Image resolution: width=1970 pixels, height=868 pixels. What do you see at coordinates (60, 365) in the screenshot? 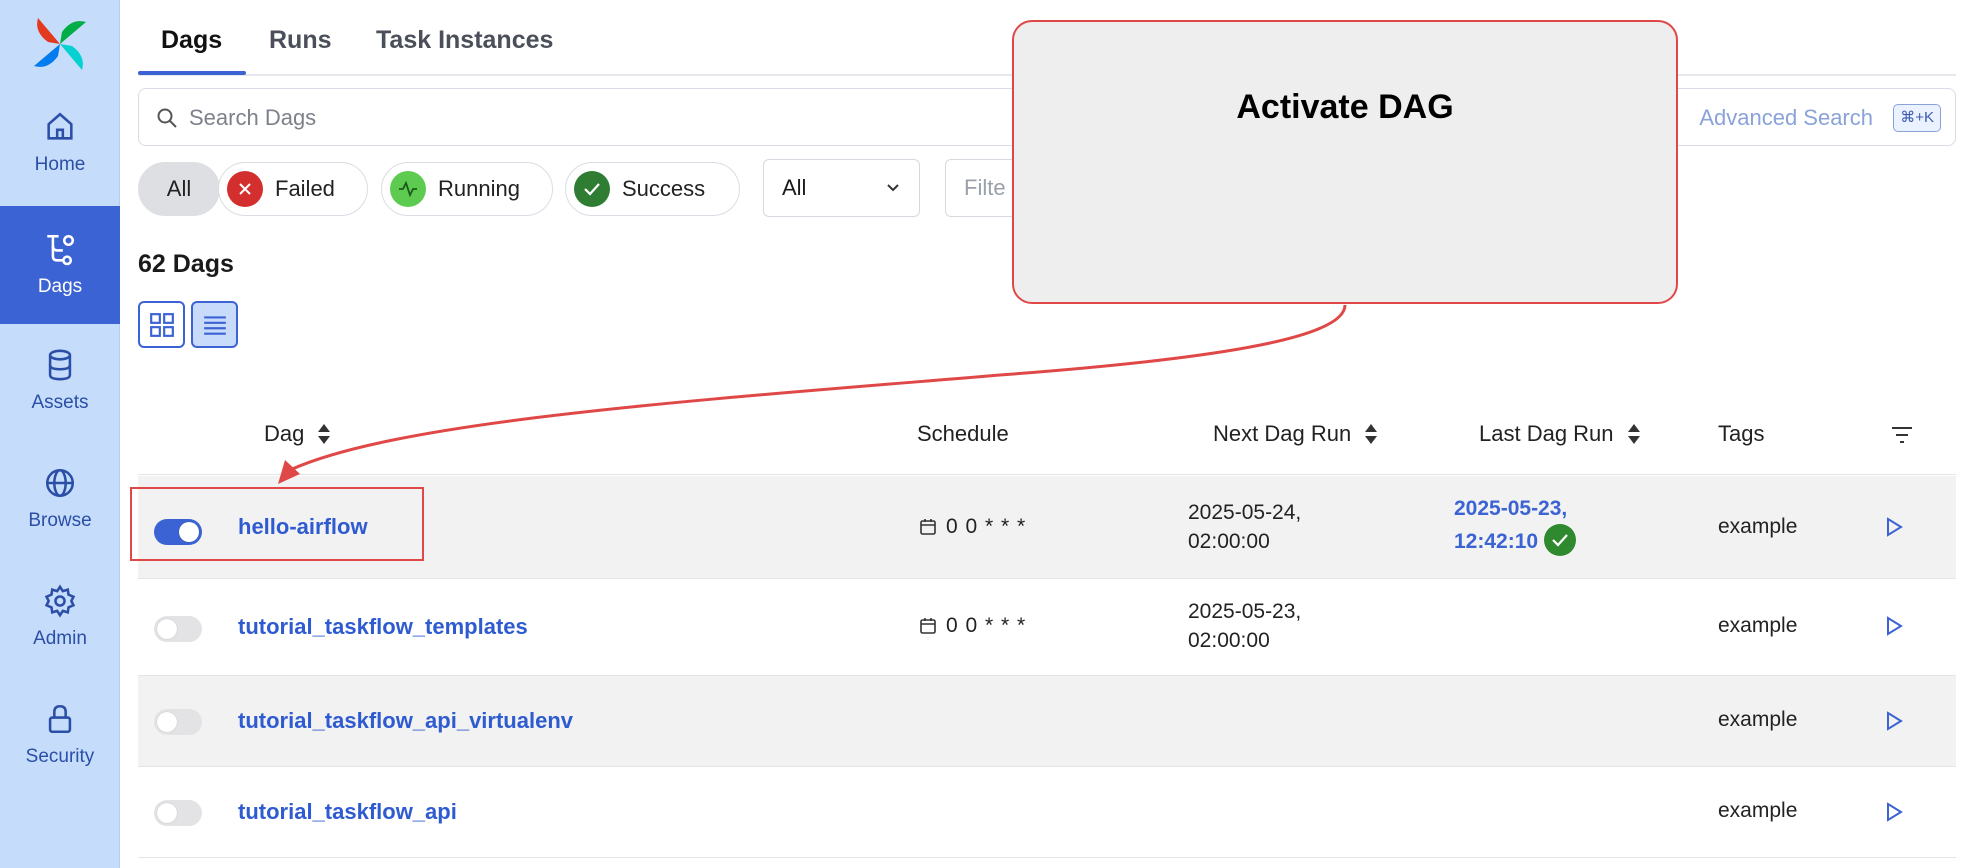
I see `database-icon` at bounding box center [60, 365].